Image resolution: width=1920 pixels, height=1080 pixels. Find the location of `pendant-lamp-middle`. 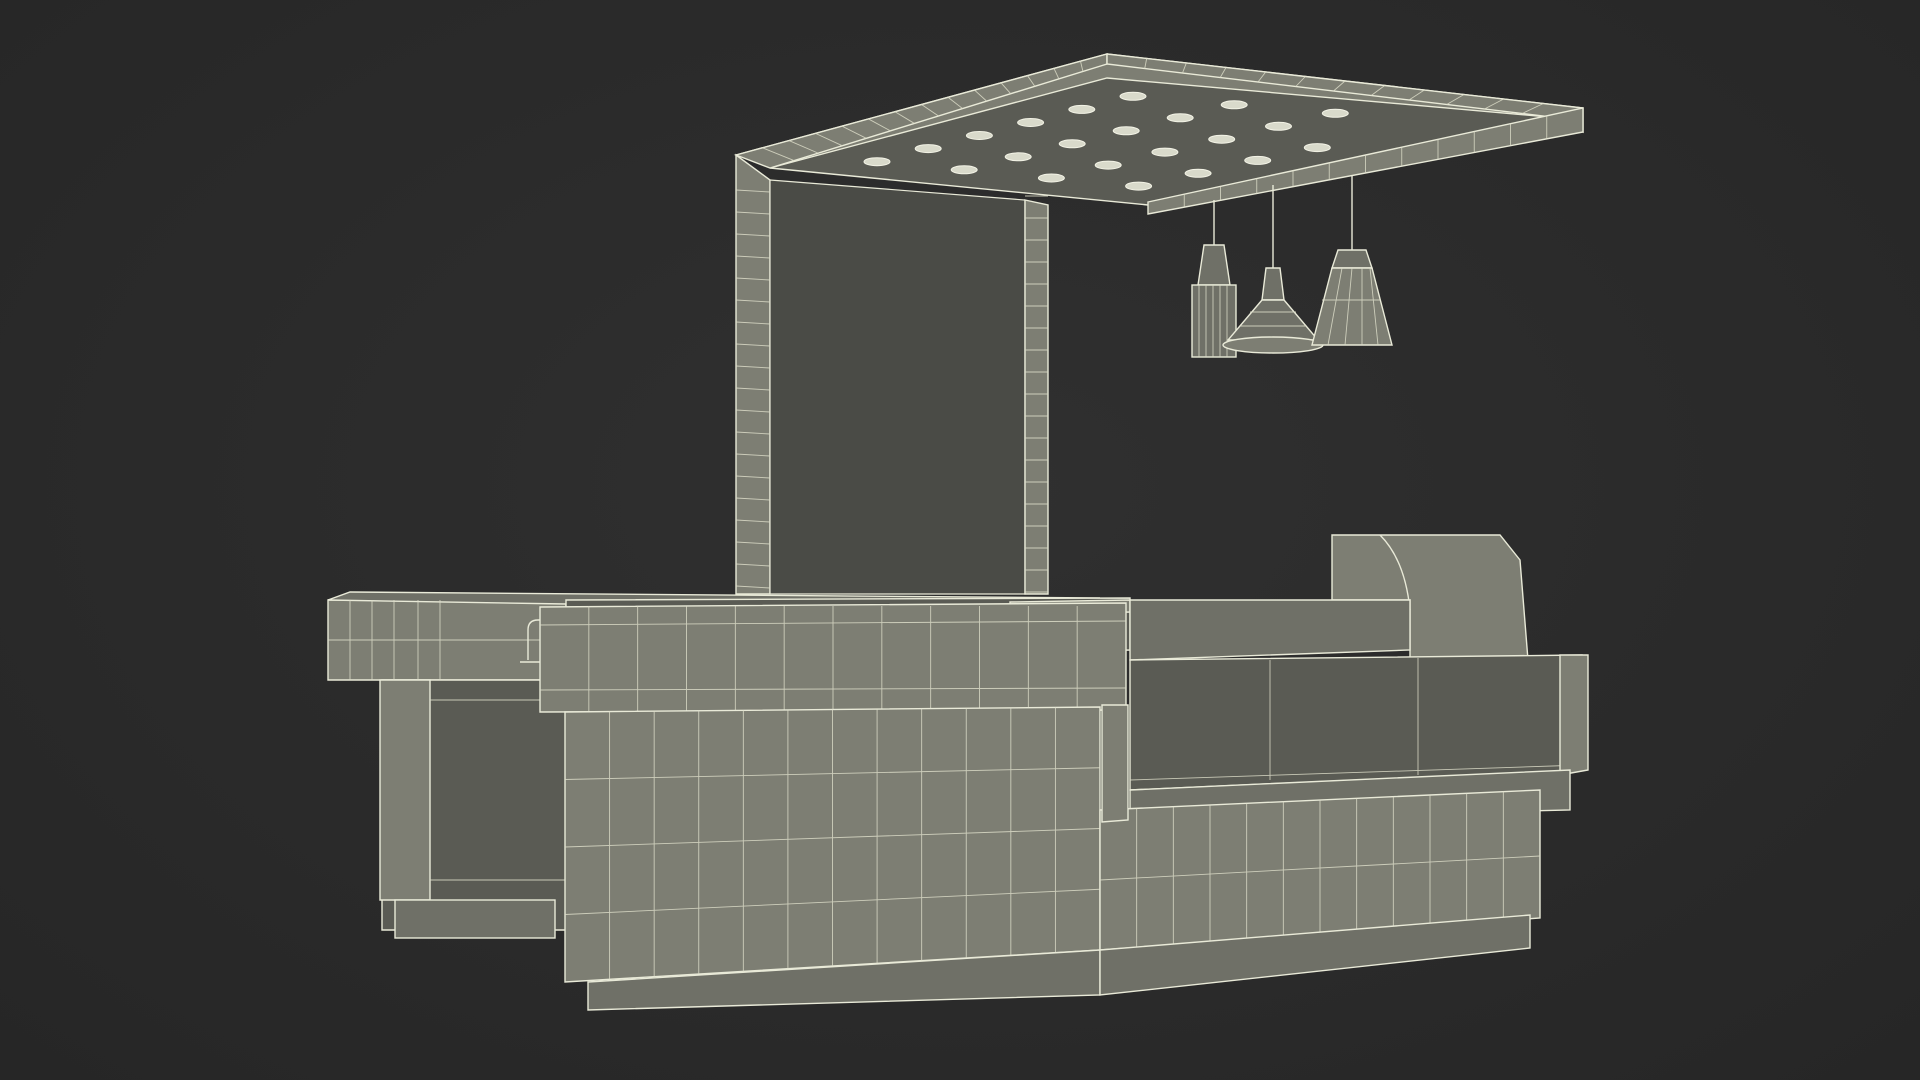

pendant-lamp-middle is located at coordinates (1273, 269).